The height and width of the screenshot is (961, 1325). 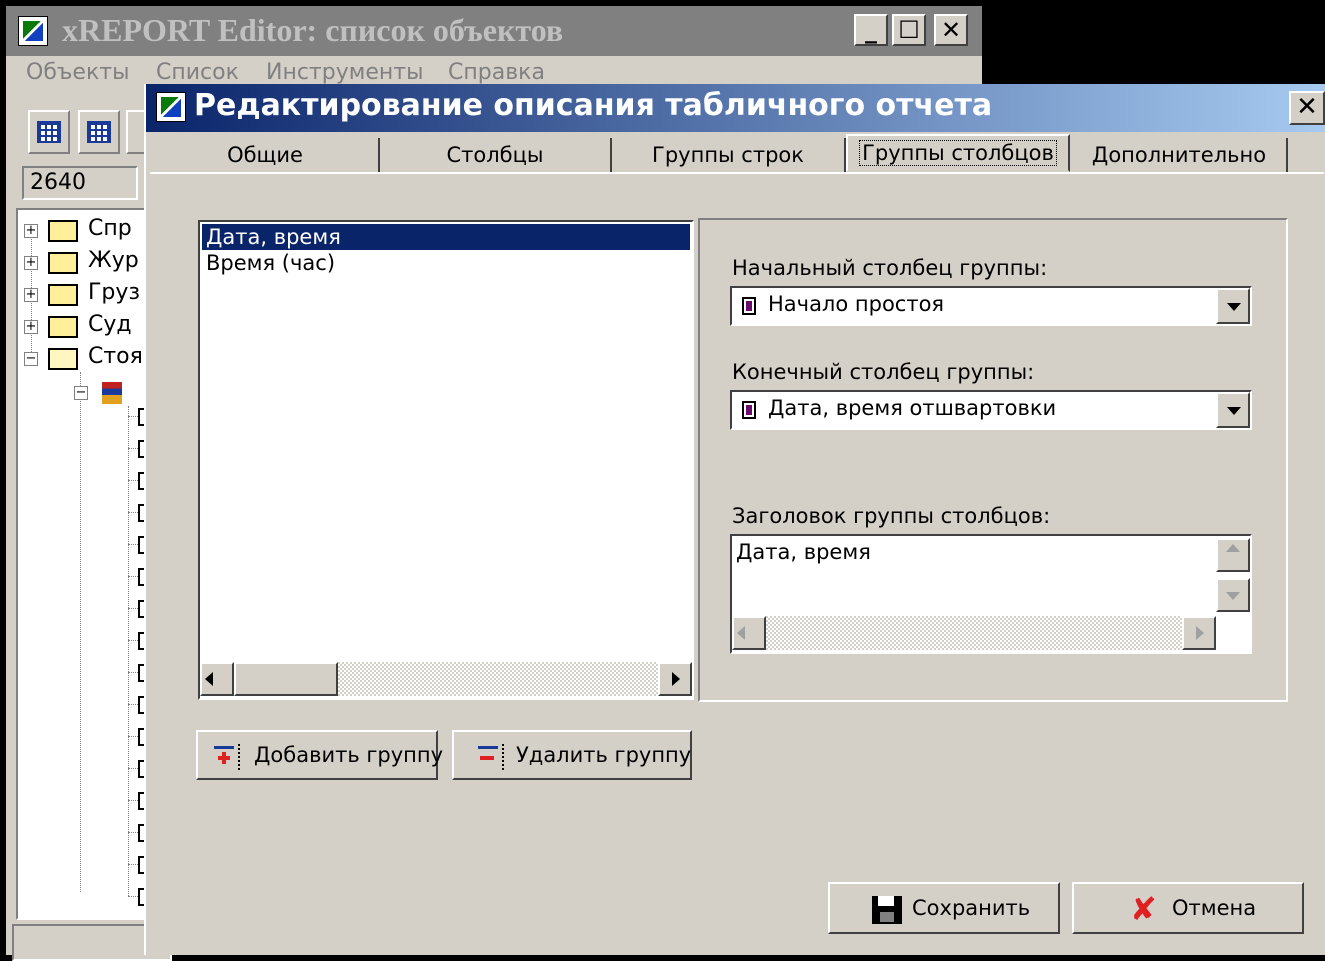 I want to click on add-group-label: Добавить группу, so click(x=349, y=755).